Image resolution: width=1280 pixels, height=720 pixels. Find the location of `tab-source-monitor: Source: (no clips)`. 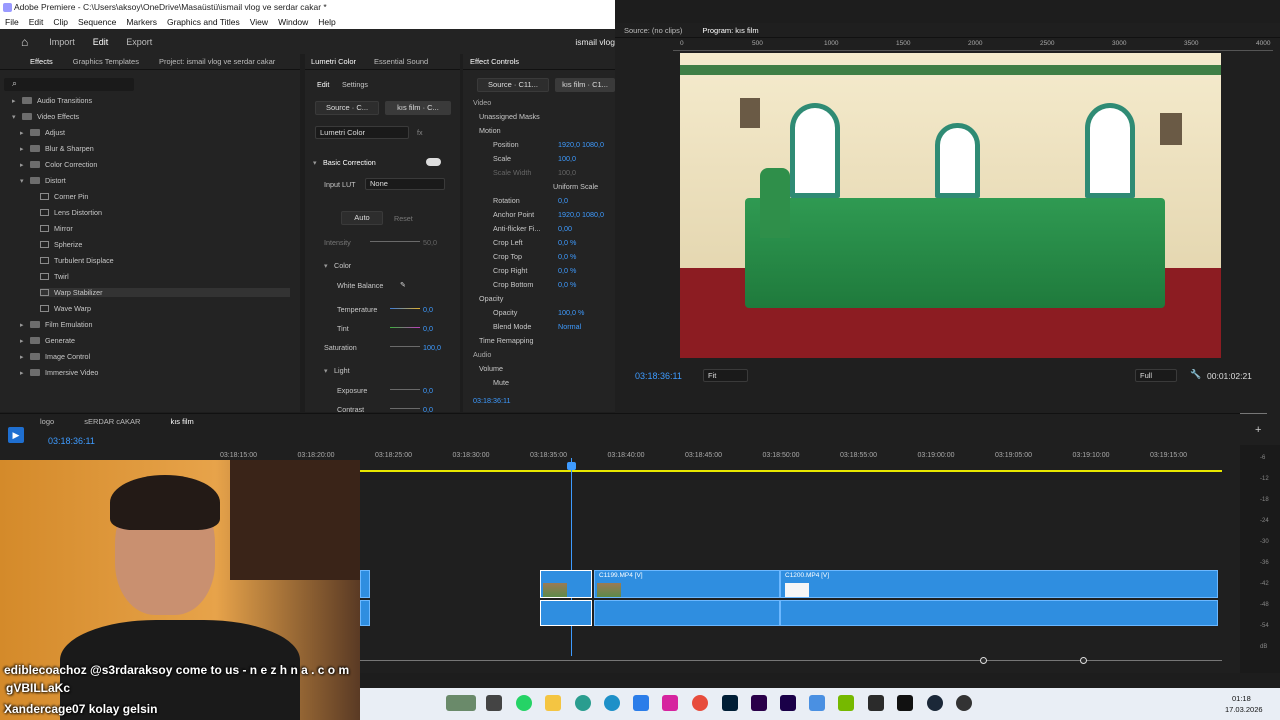

tab-source-monitor: Source: (no clips) is located at coordinates (653, 30).